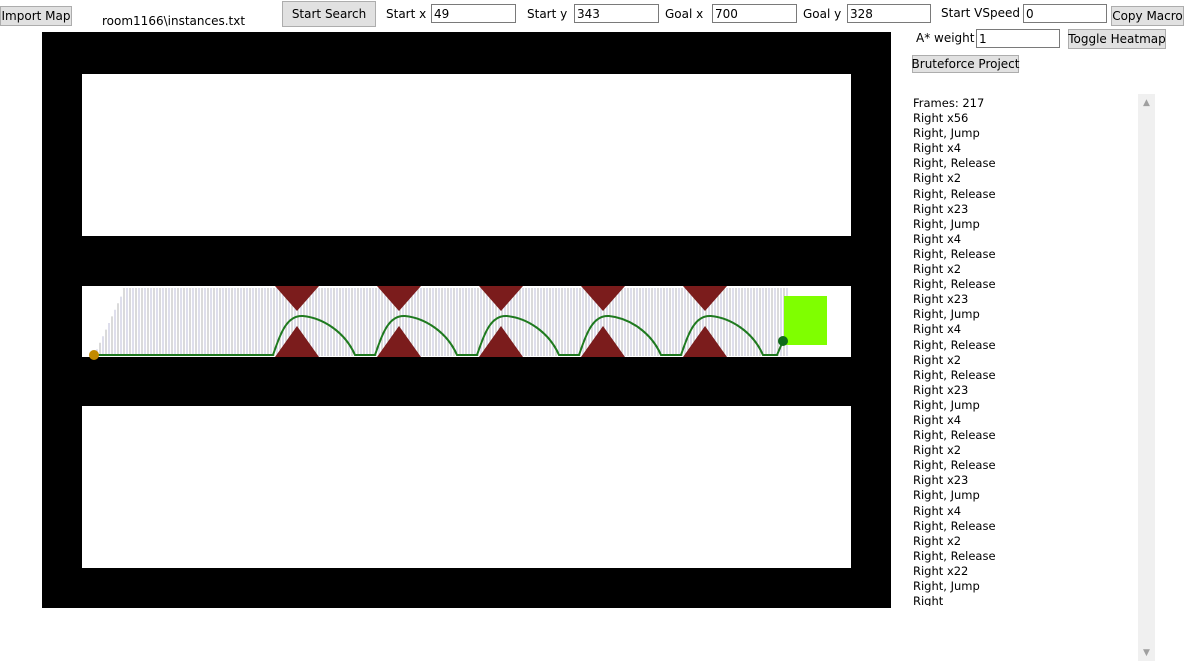 The width and height of the screenshot is (1184, 661). Describe the element at coordinates (822, 14) in the screenshot. I see `goal-y-label: Goal y` at that location.